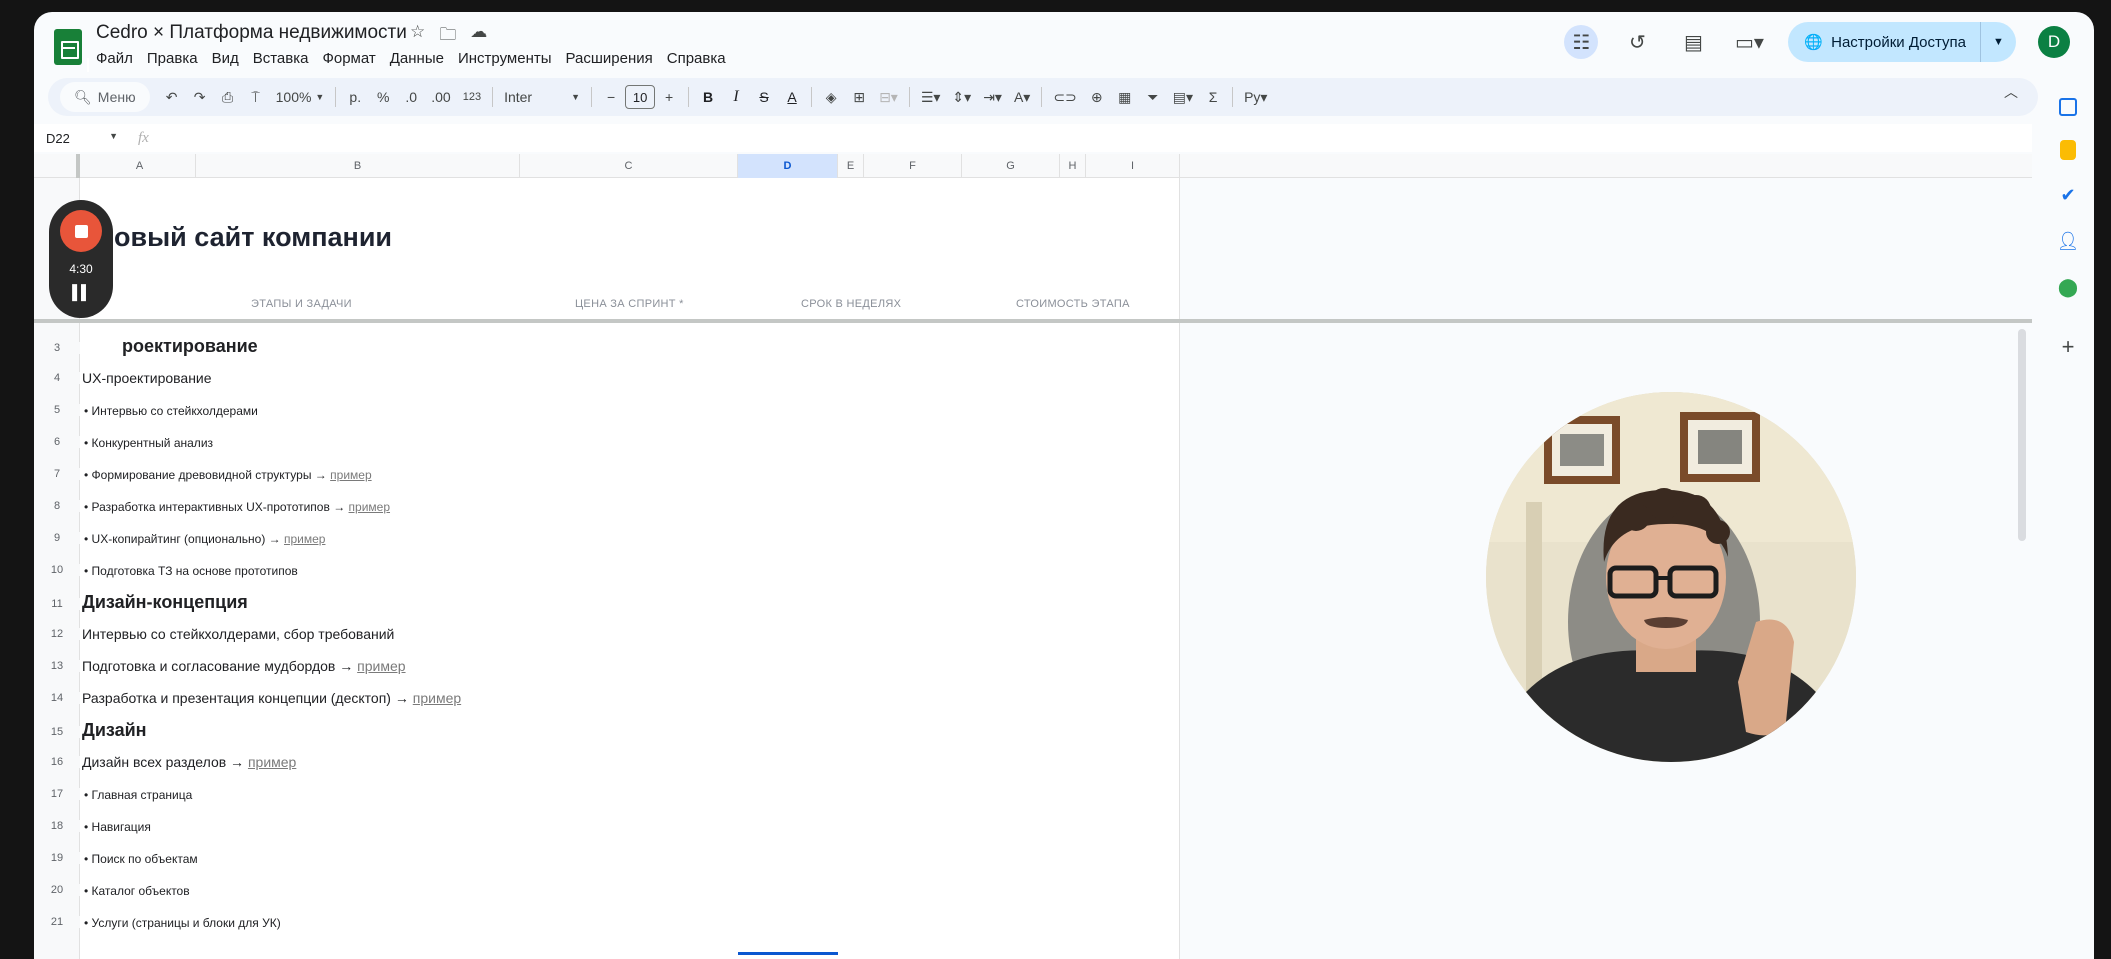  Describe the element at coordinates (2068, 107) in the screenshot. I see `calendar-icon` at that location.